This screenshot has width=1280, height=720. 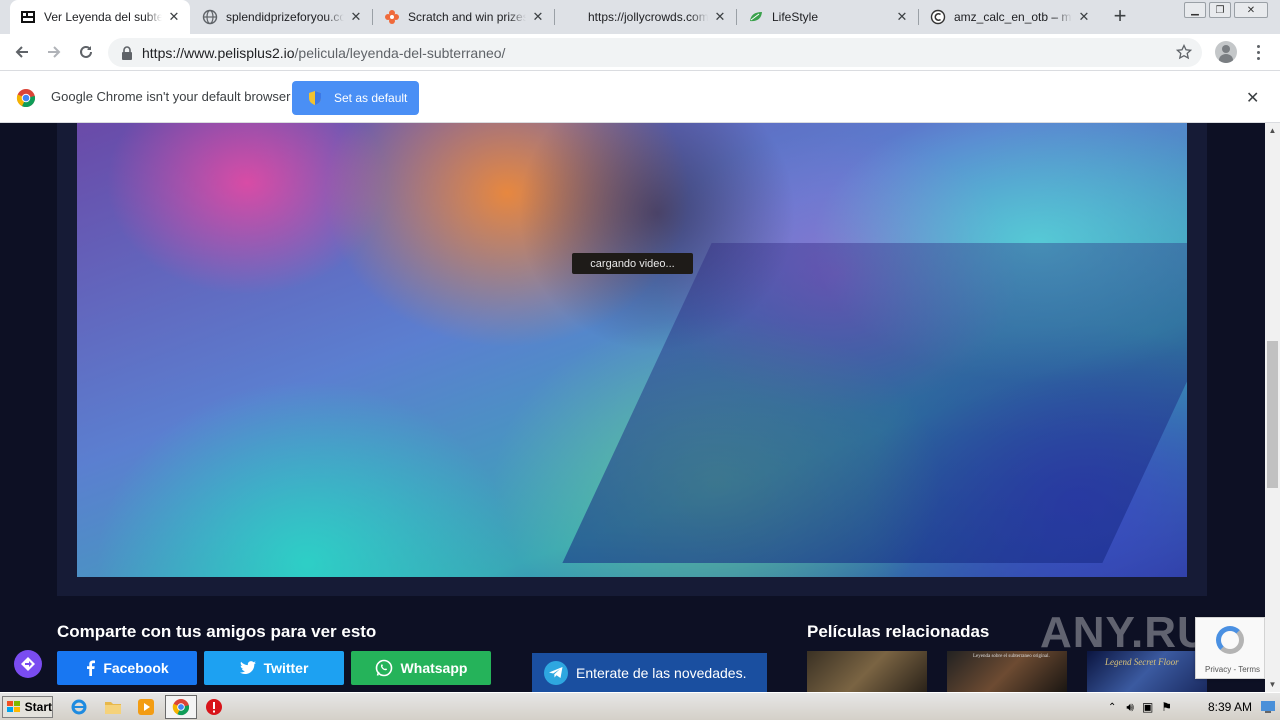 I want to click on globe-icon, so click(x=210, y=17).